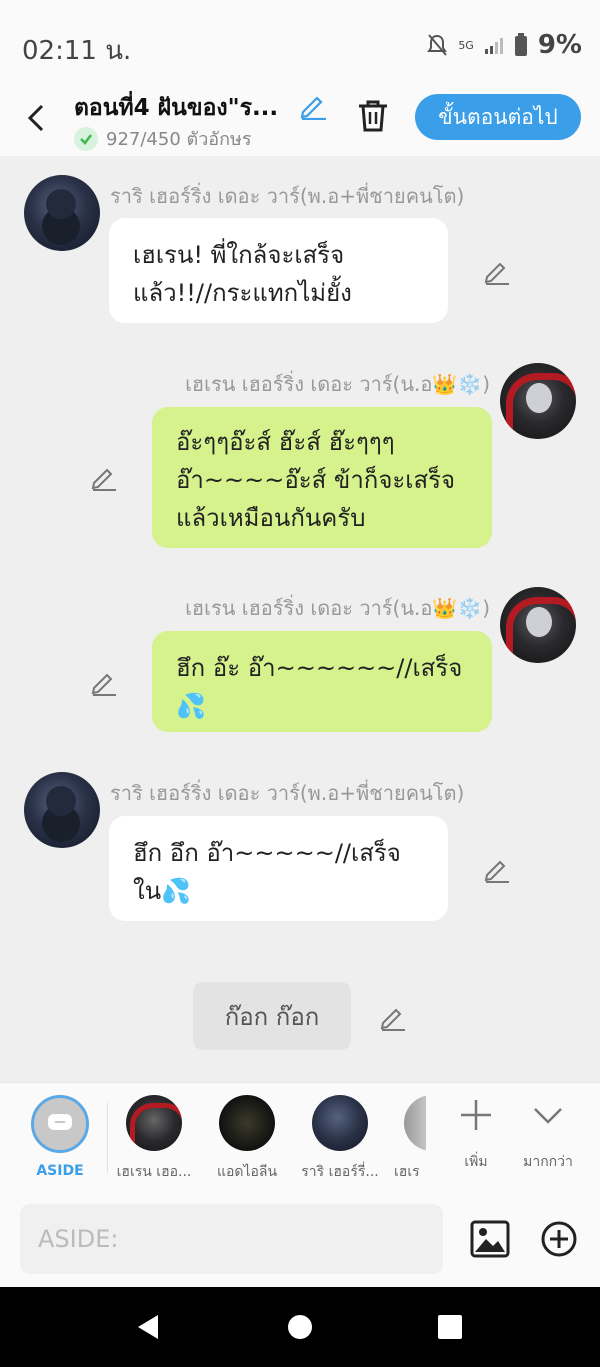  I want to click on back-arrow-icon, so click(37, 118).